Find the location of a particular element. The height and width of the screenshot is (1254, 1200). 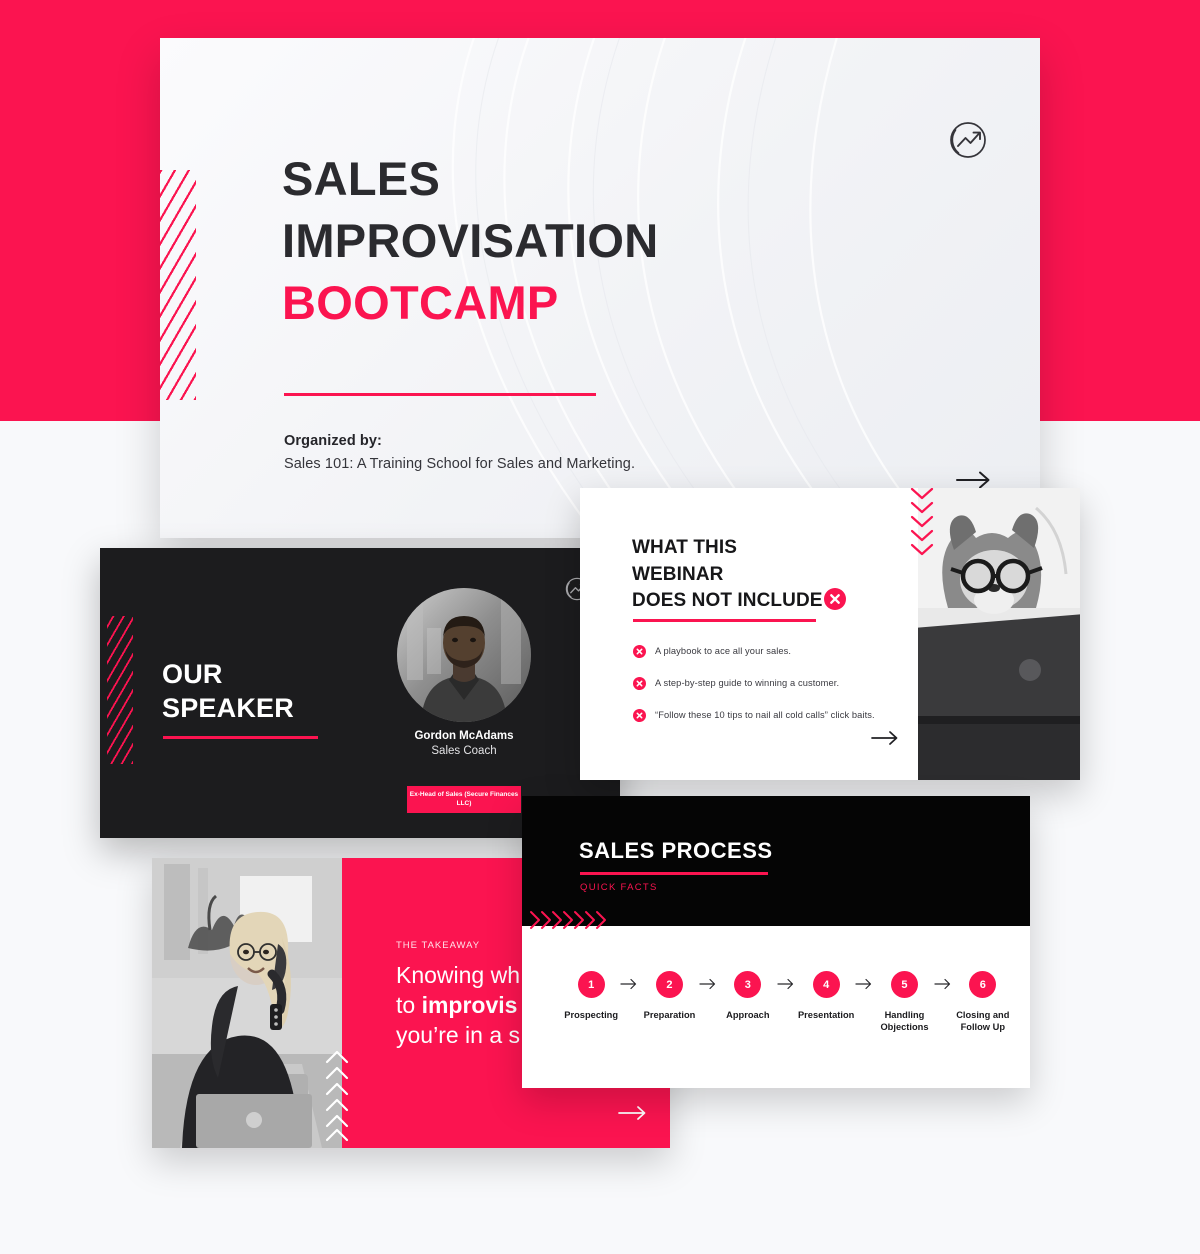

webinar-title-line-2: WEBINAR is located at coordinates (678, 574).